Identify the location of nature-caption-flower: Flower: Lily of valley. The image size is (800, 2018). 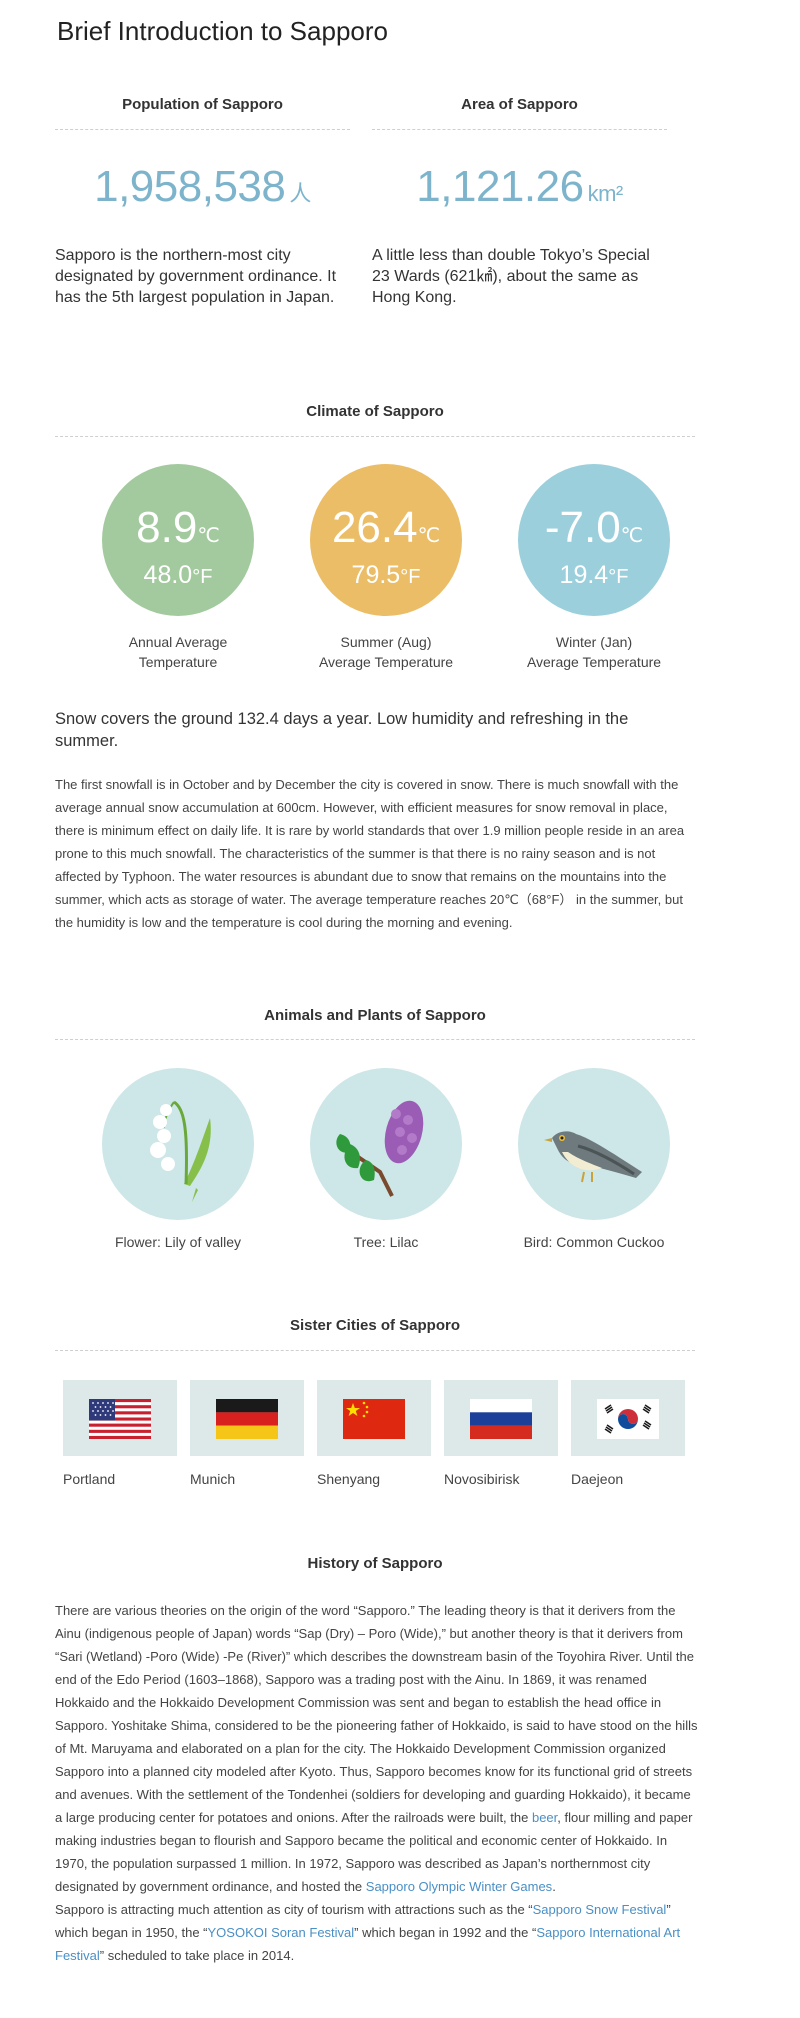
(178, 1242).